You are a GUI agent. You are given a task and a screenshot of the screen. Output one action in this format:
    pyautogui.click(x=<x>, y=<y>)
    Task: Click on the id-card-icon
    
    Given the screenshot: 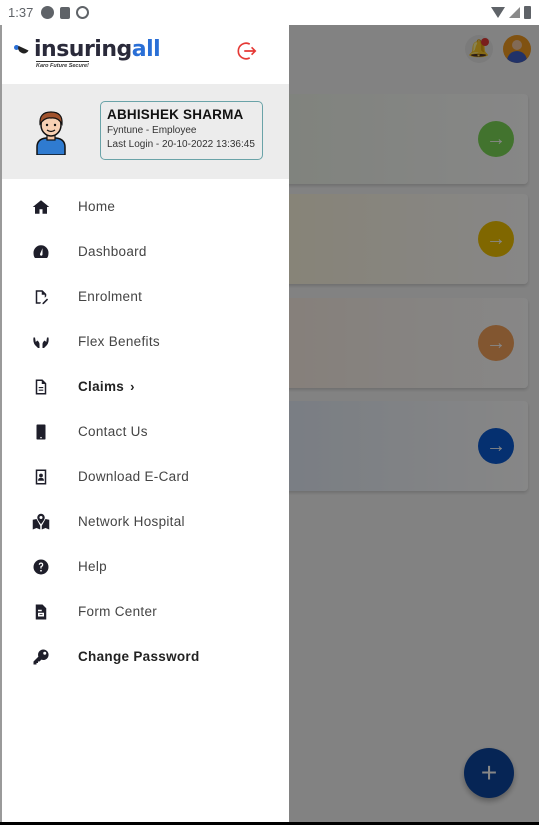 What is the action you would take?
    pyautogui.click(x=41, y=477)
    